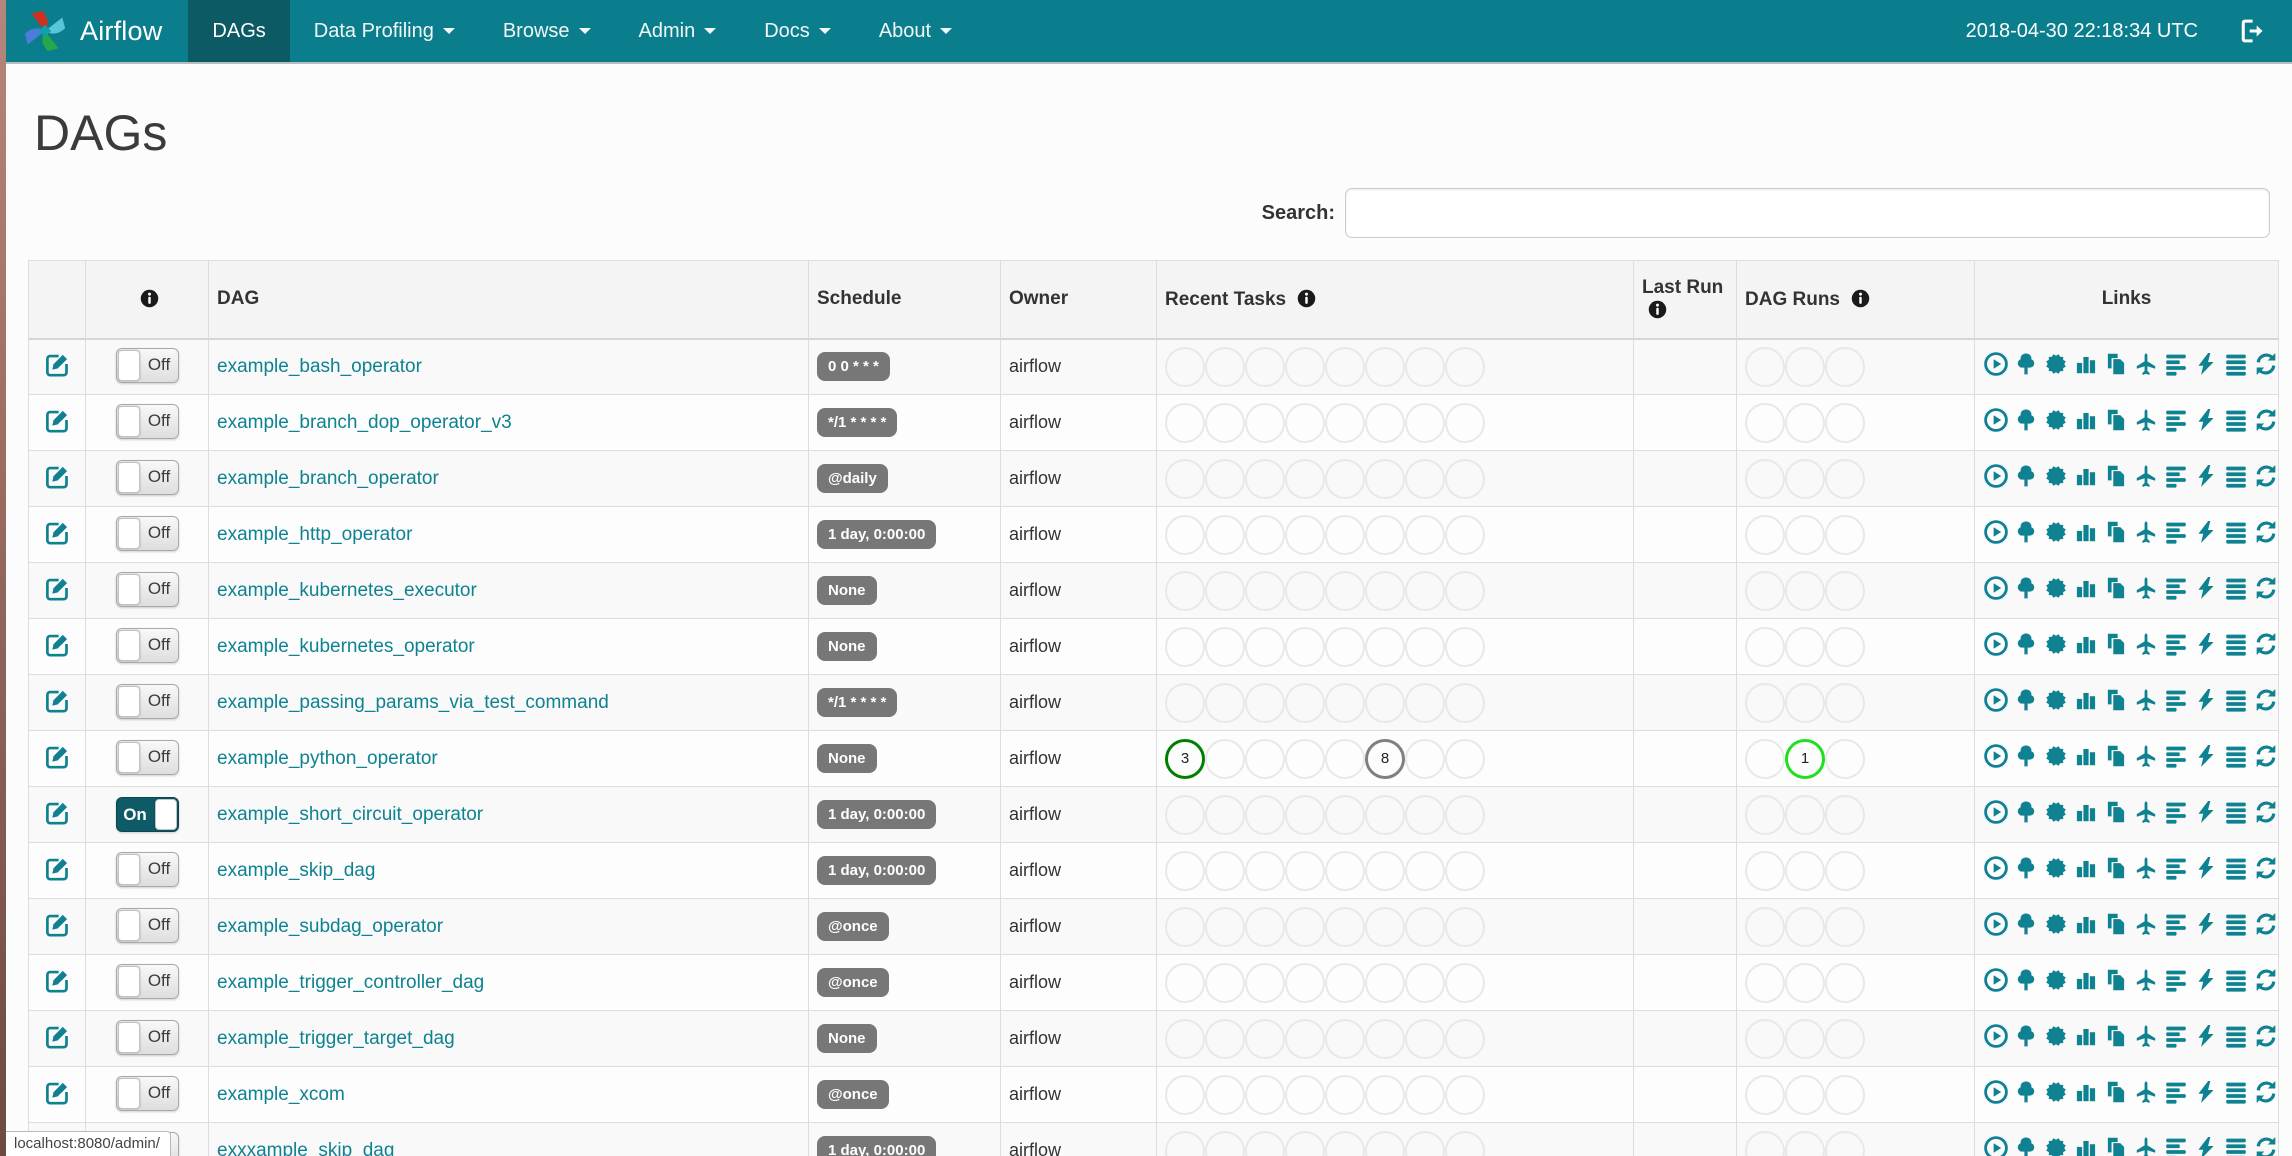 The height and width of the screenshot is (1156, 2292). What do you see at coordinates (350, 982) in the screenshot?
I see `dag-link: example_trigger_controller_dag` at bounding box center [350, 982].